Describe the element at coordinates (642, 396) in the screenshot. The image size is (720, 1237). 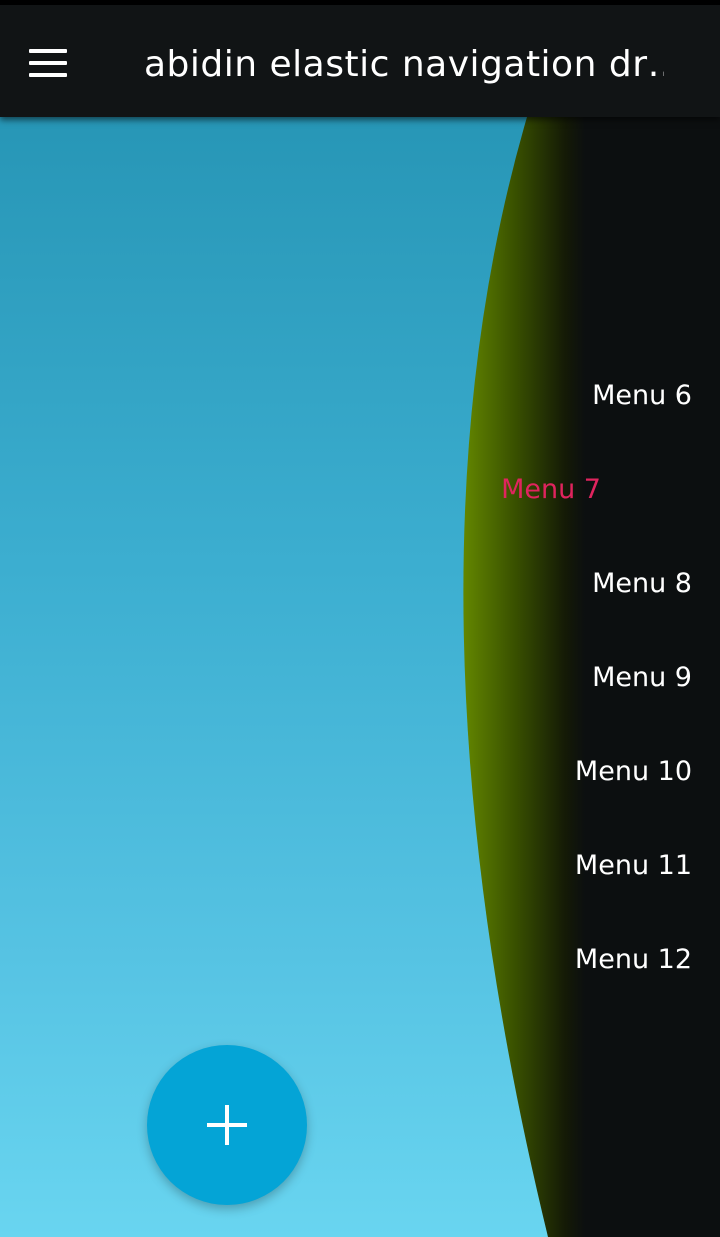
I see `menu-item-6: Menu 6` at that location.